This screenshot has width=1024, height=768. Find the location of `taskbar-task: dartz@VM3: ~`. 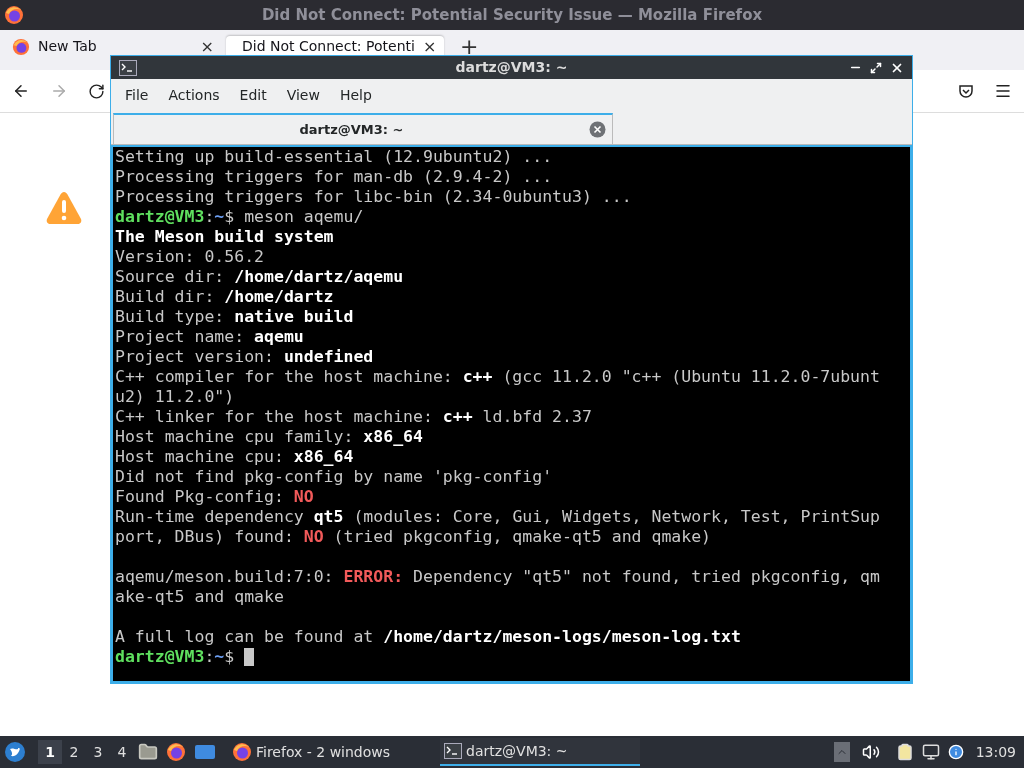

taskbar-task: dartz@VM3: ~ is located at coordinates (540, 752).